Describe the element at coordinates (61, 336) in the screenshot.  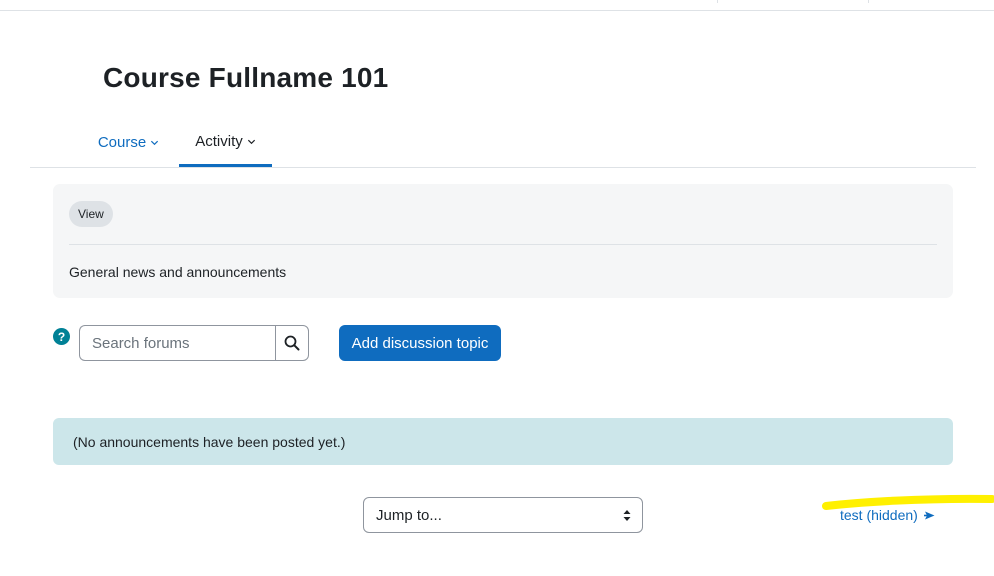
I see `question-circle-icon: ?` at that location.